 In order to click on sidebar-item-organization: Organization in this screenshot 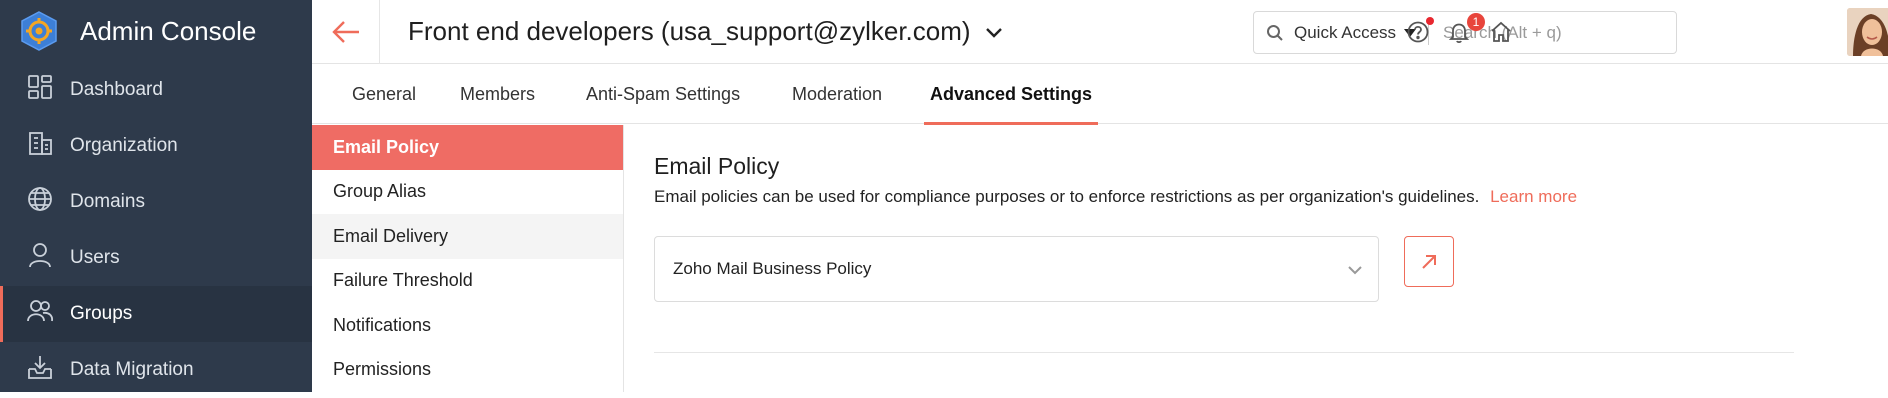, I will do `click(156, 146)`.